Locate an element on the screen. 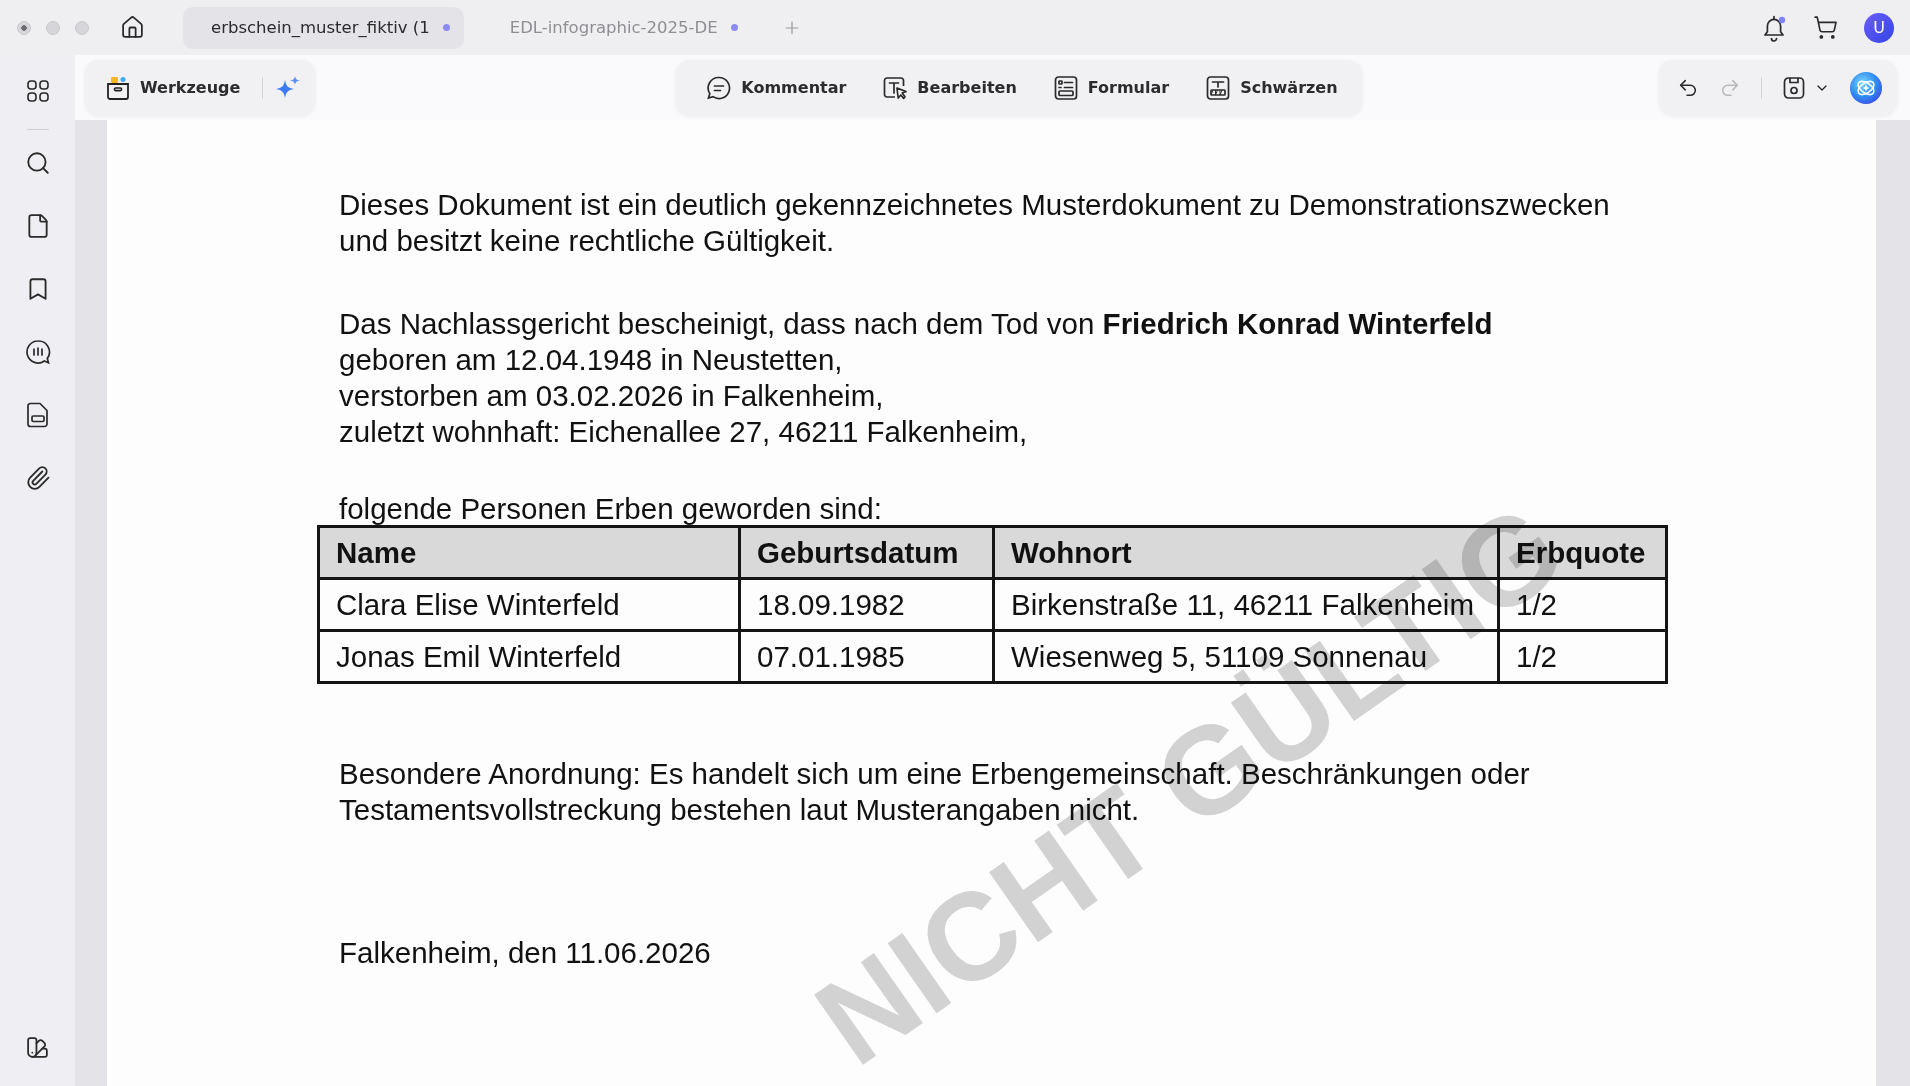 The image size is (1910, 1086). chat-bubble-icon is located at coordinates (37, 352).